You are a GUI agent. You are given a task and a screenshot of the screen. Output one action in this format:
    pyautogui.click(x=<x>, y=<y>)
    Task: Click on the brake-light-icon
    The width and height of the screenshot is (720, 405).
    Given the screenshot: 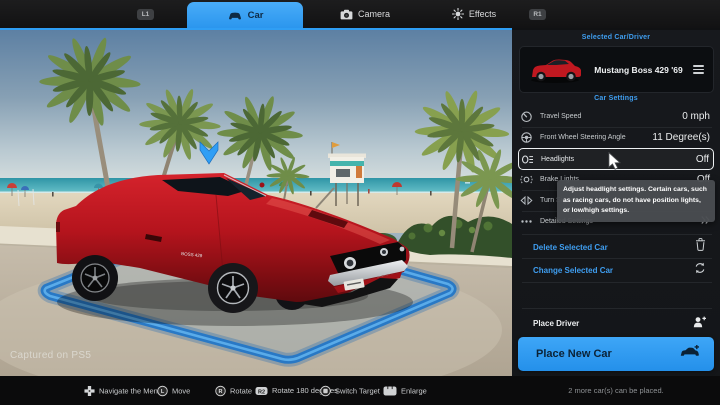 What is the action you would take?
    pyautogui.click(x=526, y=179)
    